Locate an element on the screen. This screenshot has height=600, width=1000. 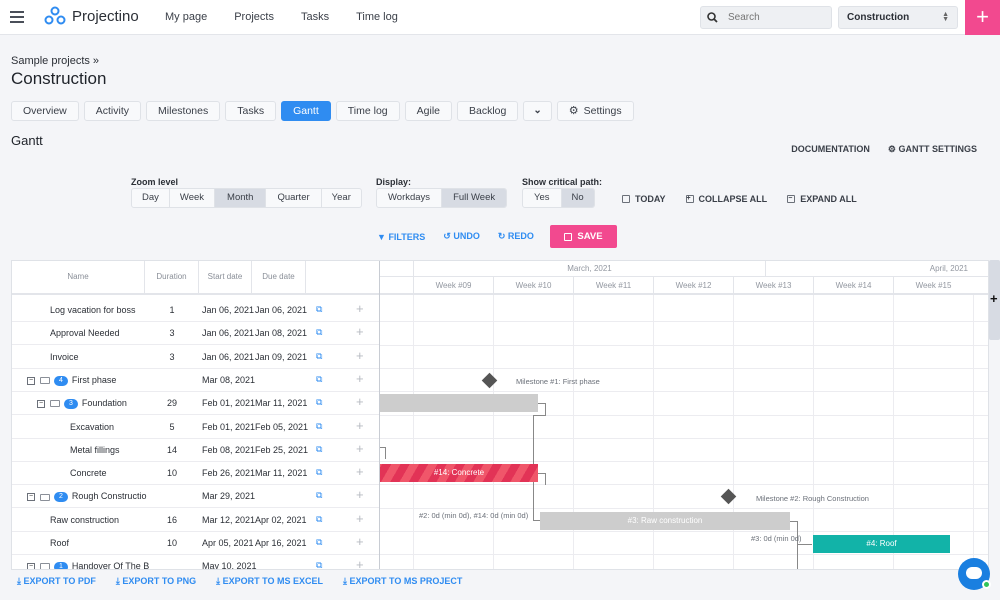
documentation-link: DOCUMENTATION is located at coordinates (830, 149).